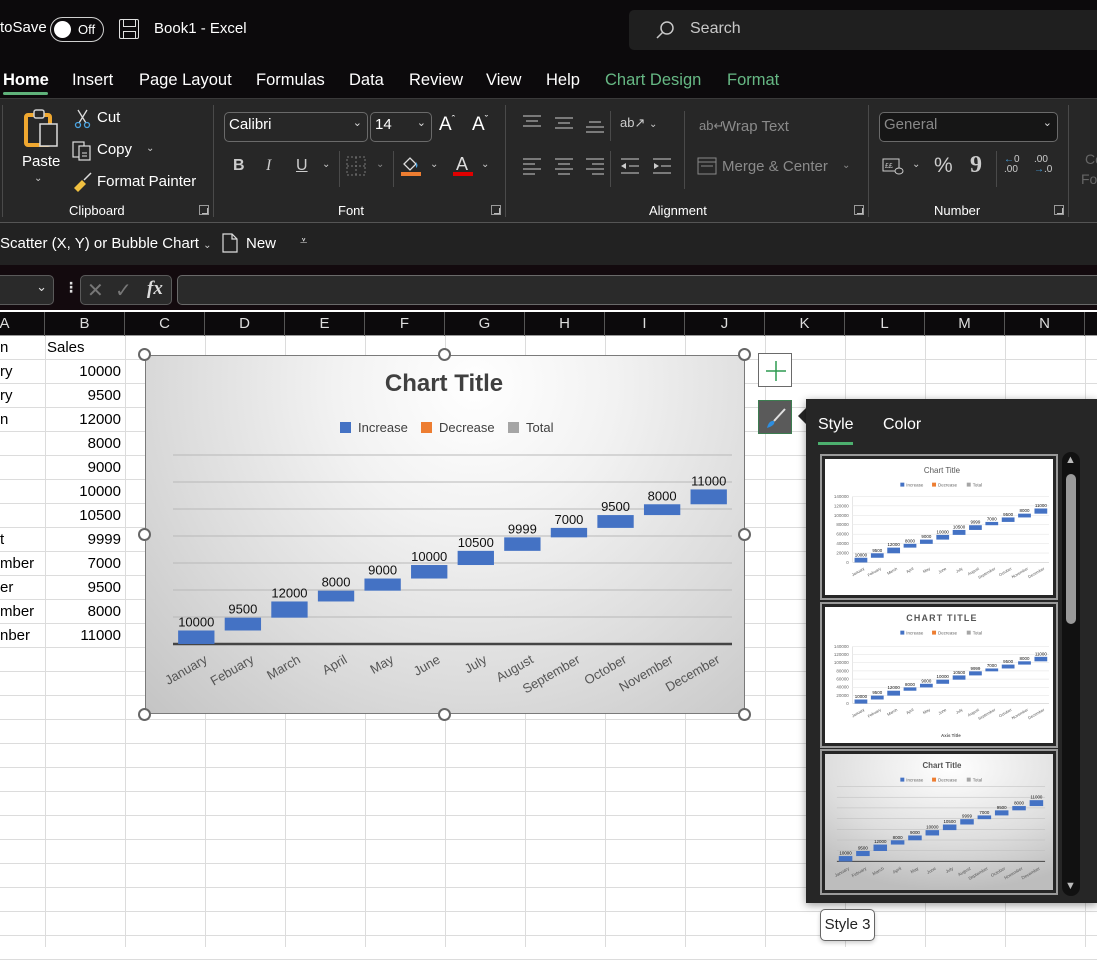  What do you see at coordinates (326, 164) in the screenshot?
I see `underline-dropdown-icon: ⌄` at bounding box center [326, 164].